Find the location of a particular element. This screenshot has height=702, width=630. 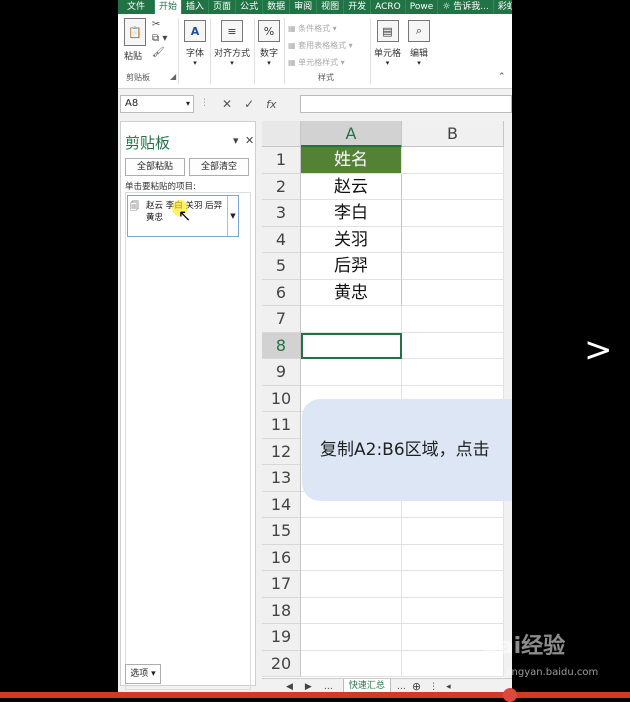

lightbulb-icon: ☼ is located at coordinates (446, 7).